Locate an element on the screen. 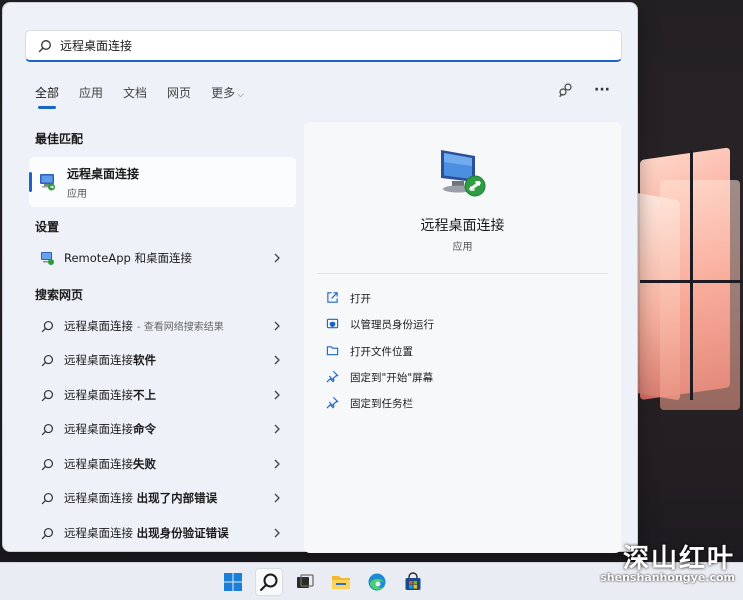 The image size is (743, 600). tab-label: 应用 is located at coordinates (91, 93).